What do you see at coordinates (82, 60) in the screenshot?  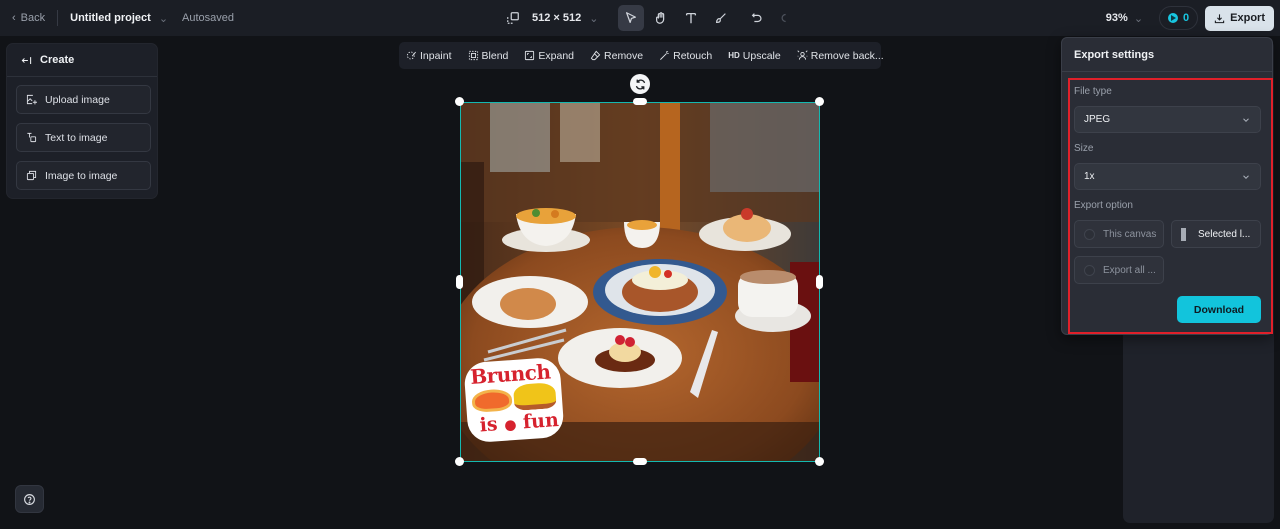 I see `create-panel-header: Create` at bounding box center [82, 60].